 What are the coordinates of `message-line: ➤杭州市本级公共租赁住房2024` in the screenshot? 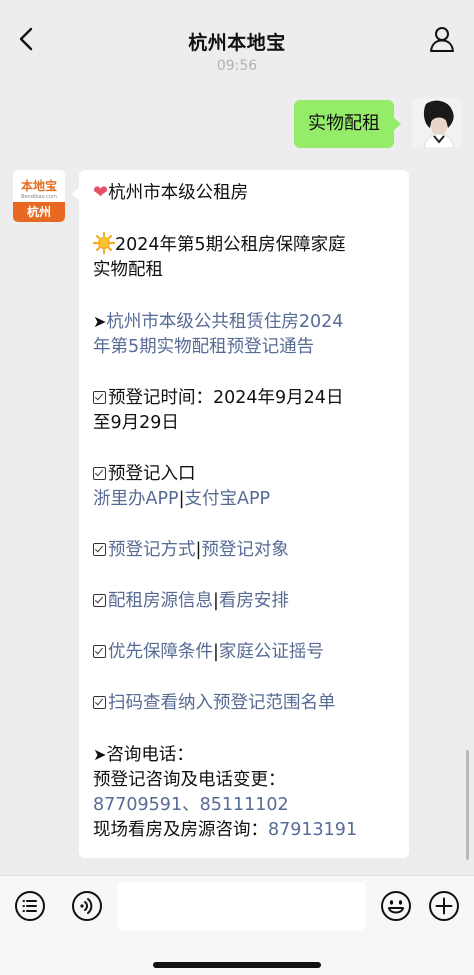 It's located at (244, 322).